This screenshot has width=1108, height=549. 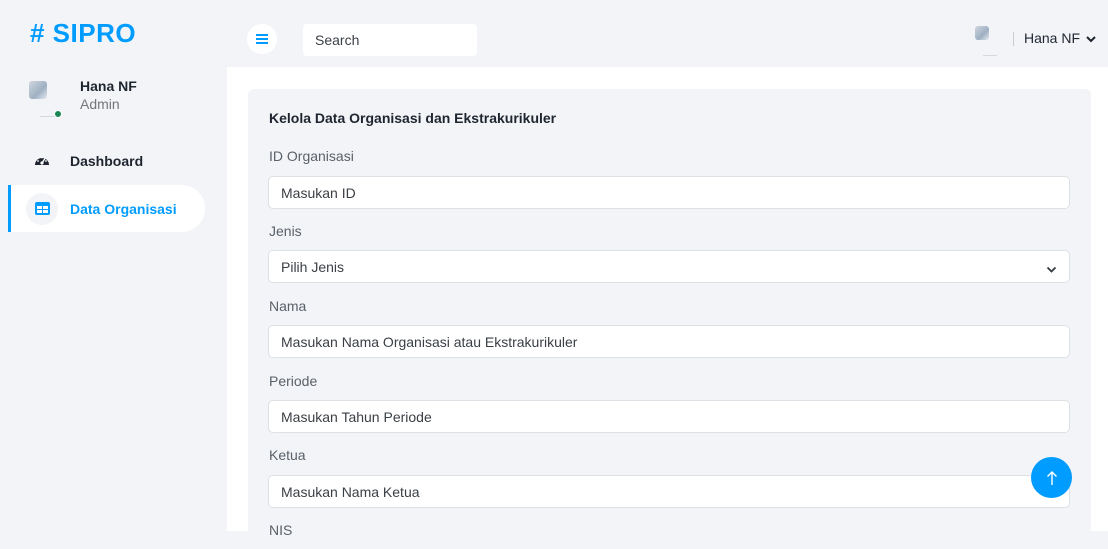 I want to click on sidebar-item-dashboard: Dashboard, so click(x=106, y=160).